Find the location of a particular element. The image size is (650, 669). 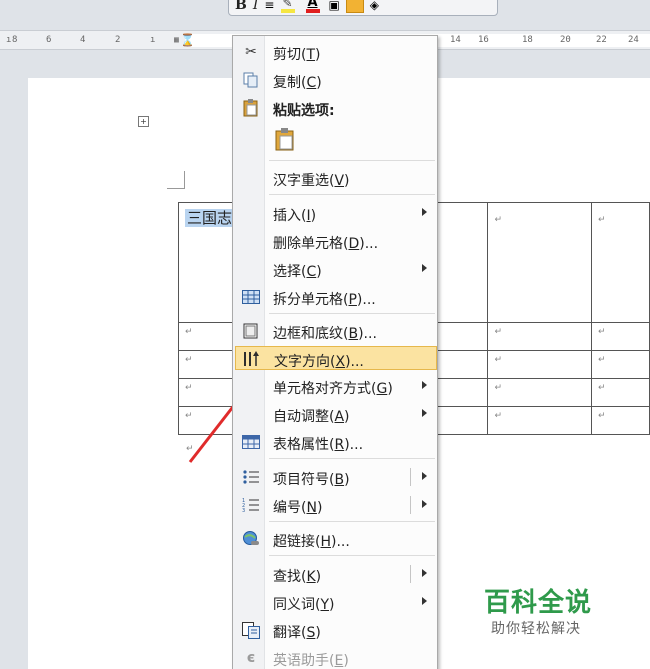

borders-icon is located at coordinates (251, 331).